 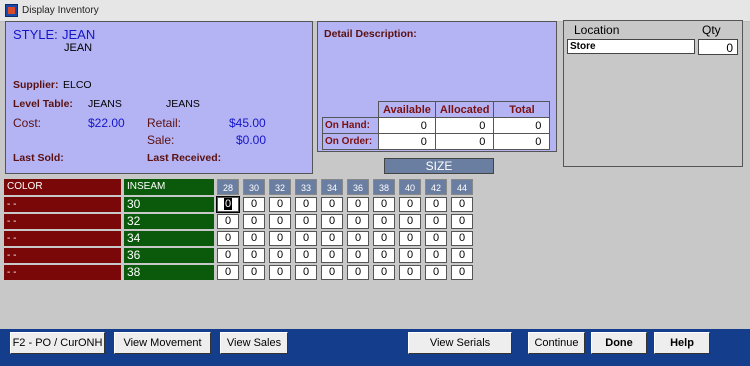 I want to click on sale-value: $0.00, so click(x=251, y=140).